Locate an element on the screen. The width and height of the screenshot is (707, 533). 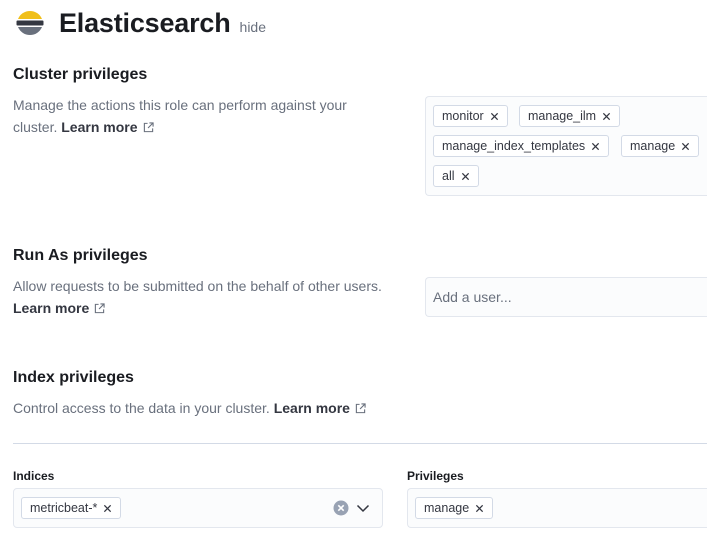
privileges-label: Privileges is located at coordinates (435, 476).